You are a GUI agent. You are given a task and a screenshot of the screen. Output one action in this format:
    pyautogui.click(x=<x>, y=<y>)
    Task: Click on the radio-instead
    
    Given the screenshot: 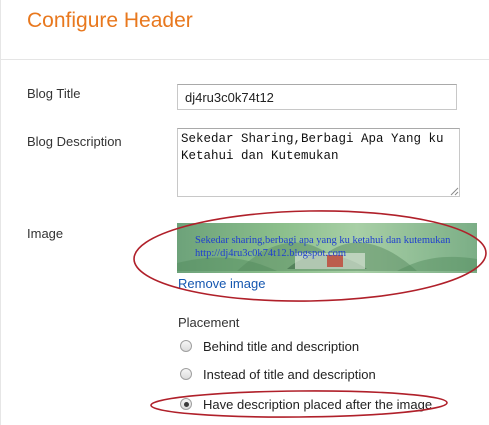 What is the action you would take?
    pyautogui.click(x=186, y=374)
    